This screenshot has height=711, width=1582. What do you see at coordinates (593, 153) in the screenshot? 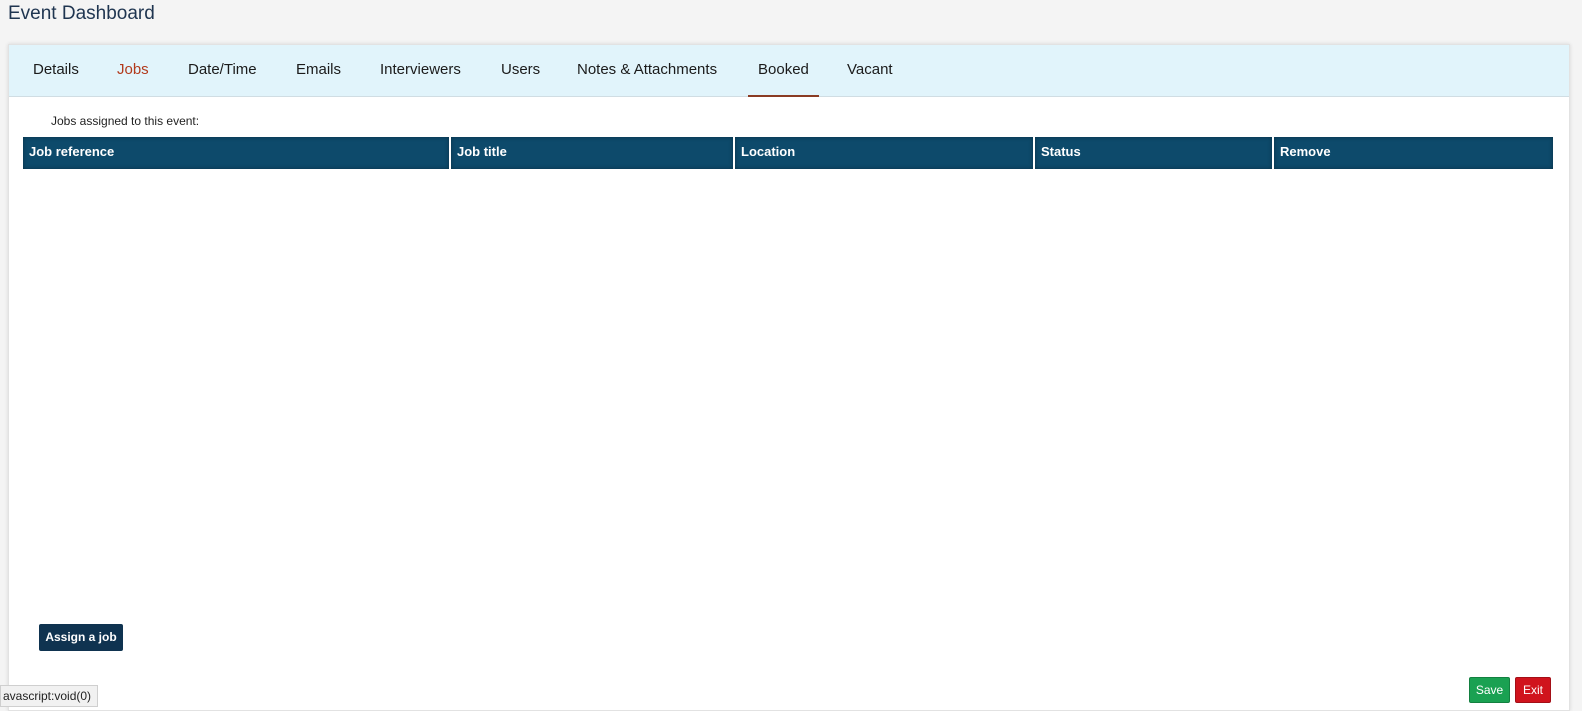
I see `column-header-job-title: Job title` at bounding box center [593, 153].